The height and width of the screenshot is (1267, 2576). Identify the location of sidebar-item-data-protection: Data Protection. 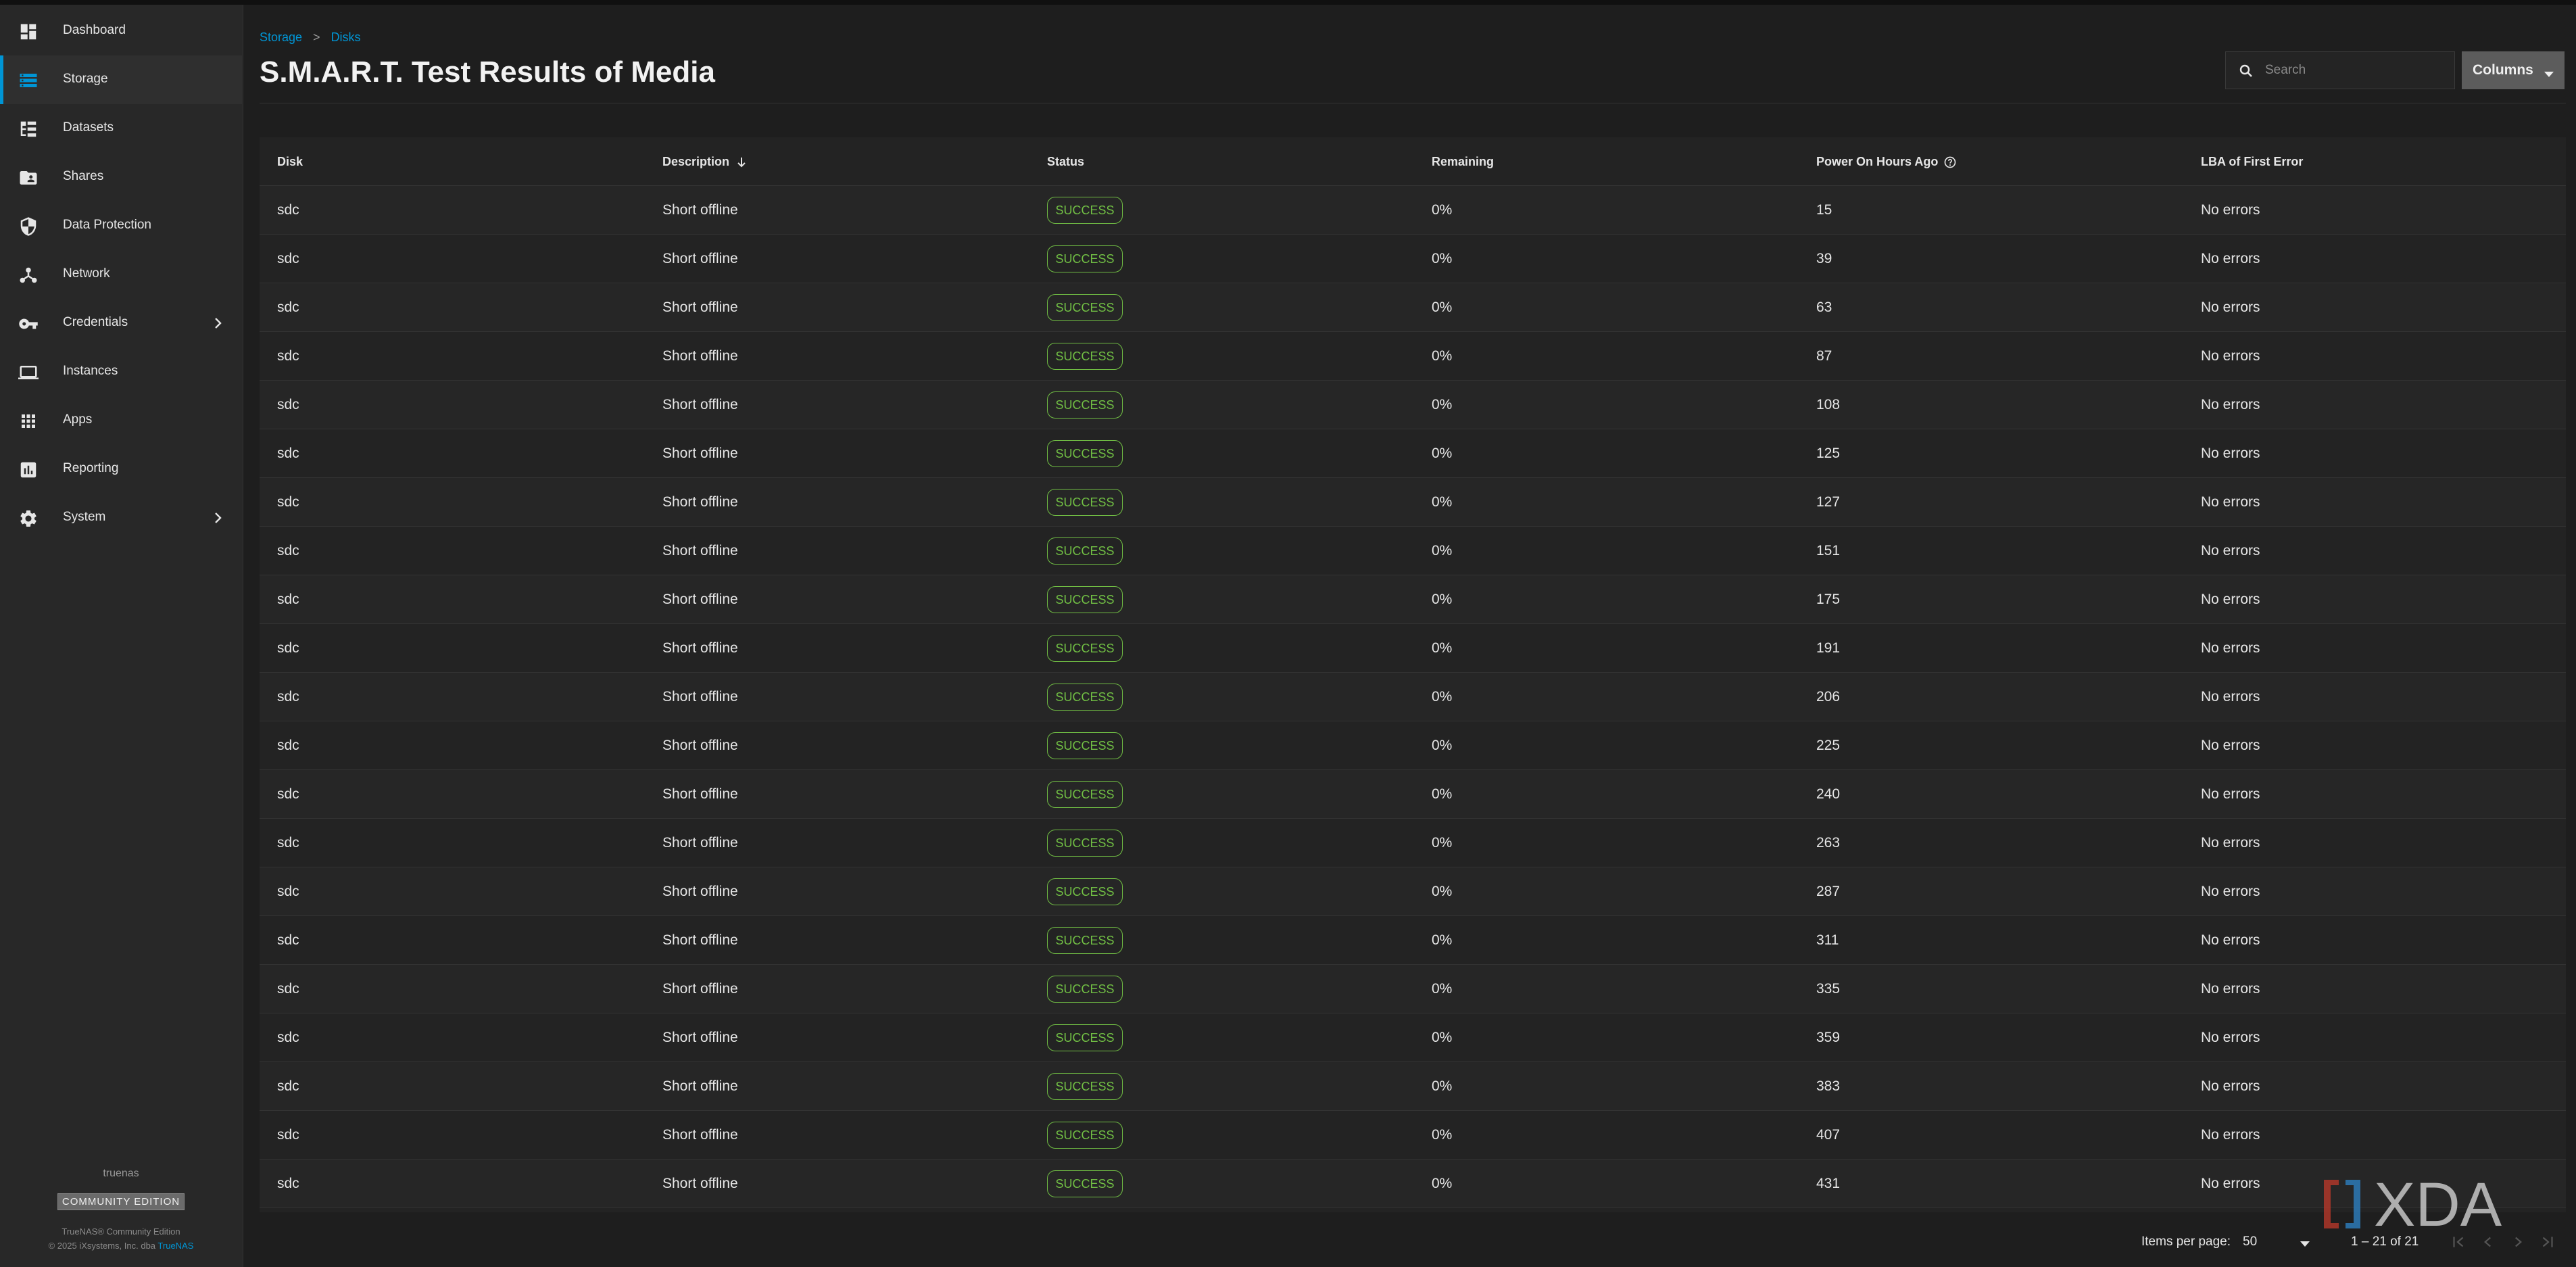
(121, 225).